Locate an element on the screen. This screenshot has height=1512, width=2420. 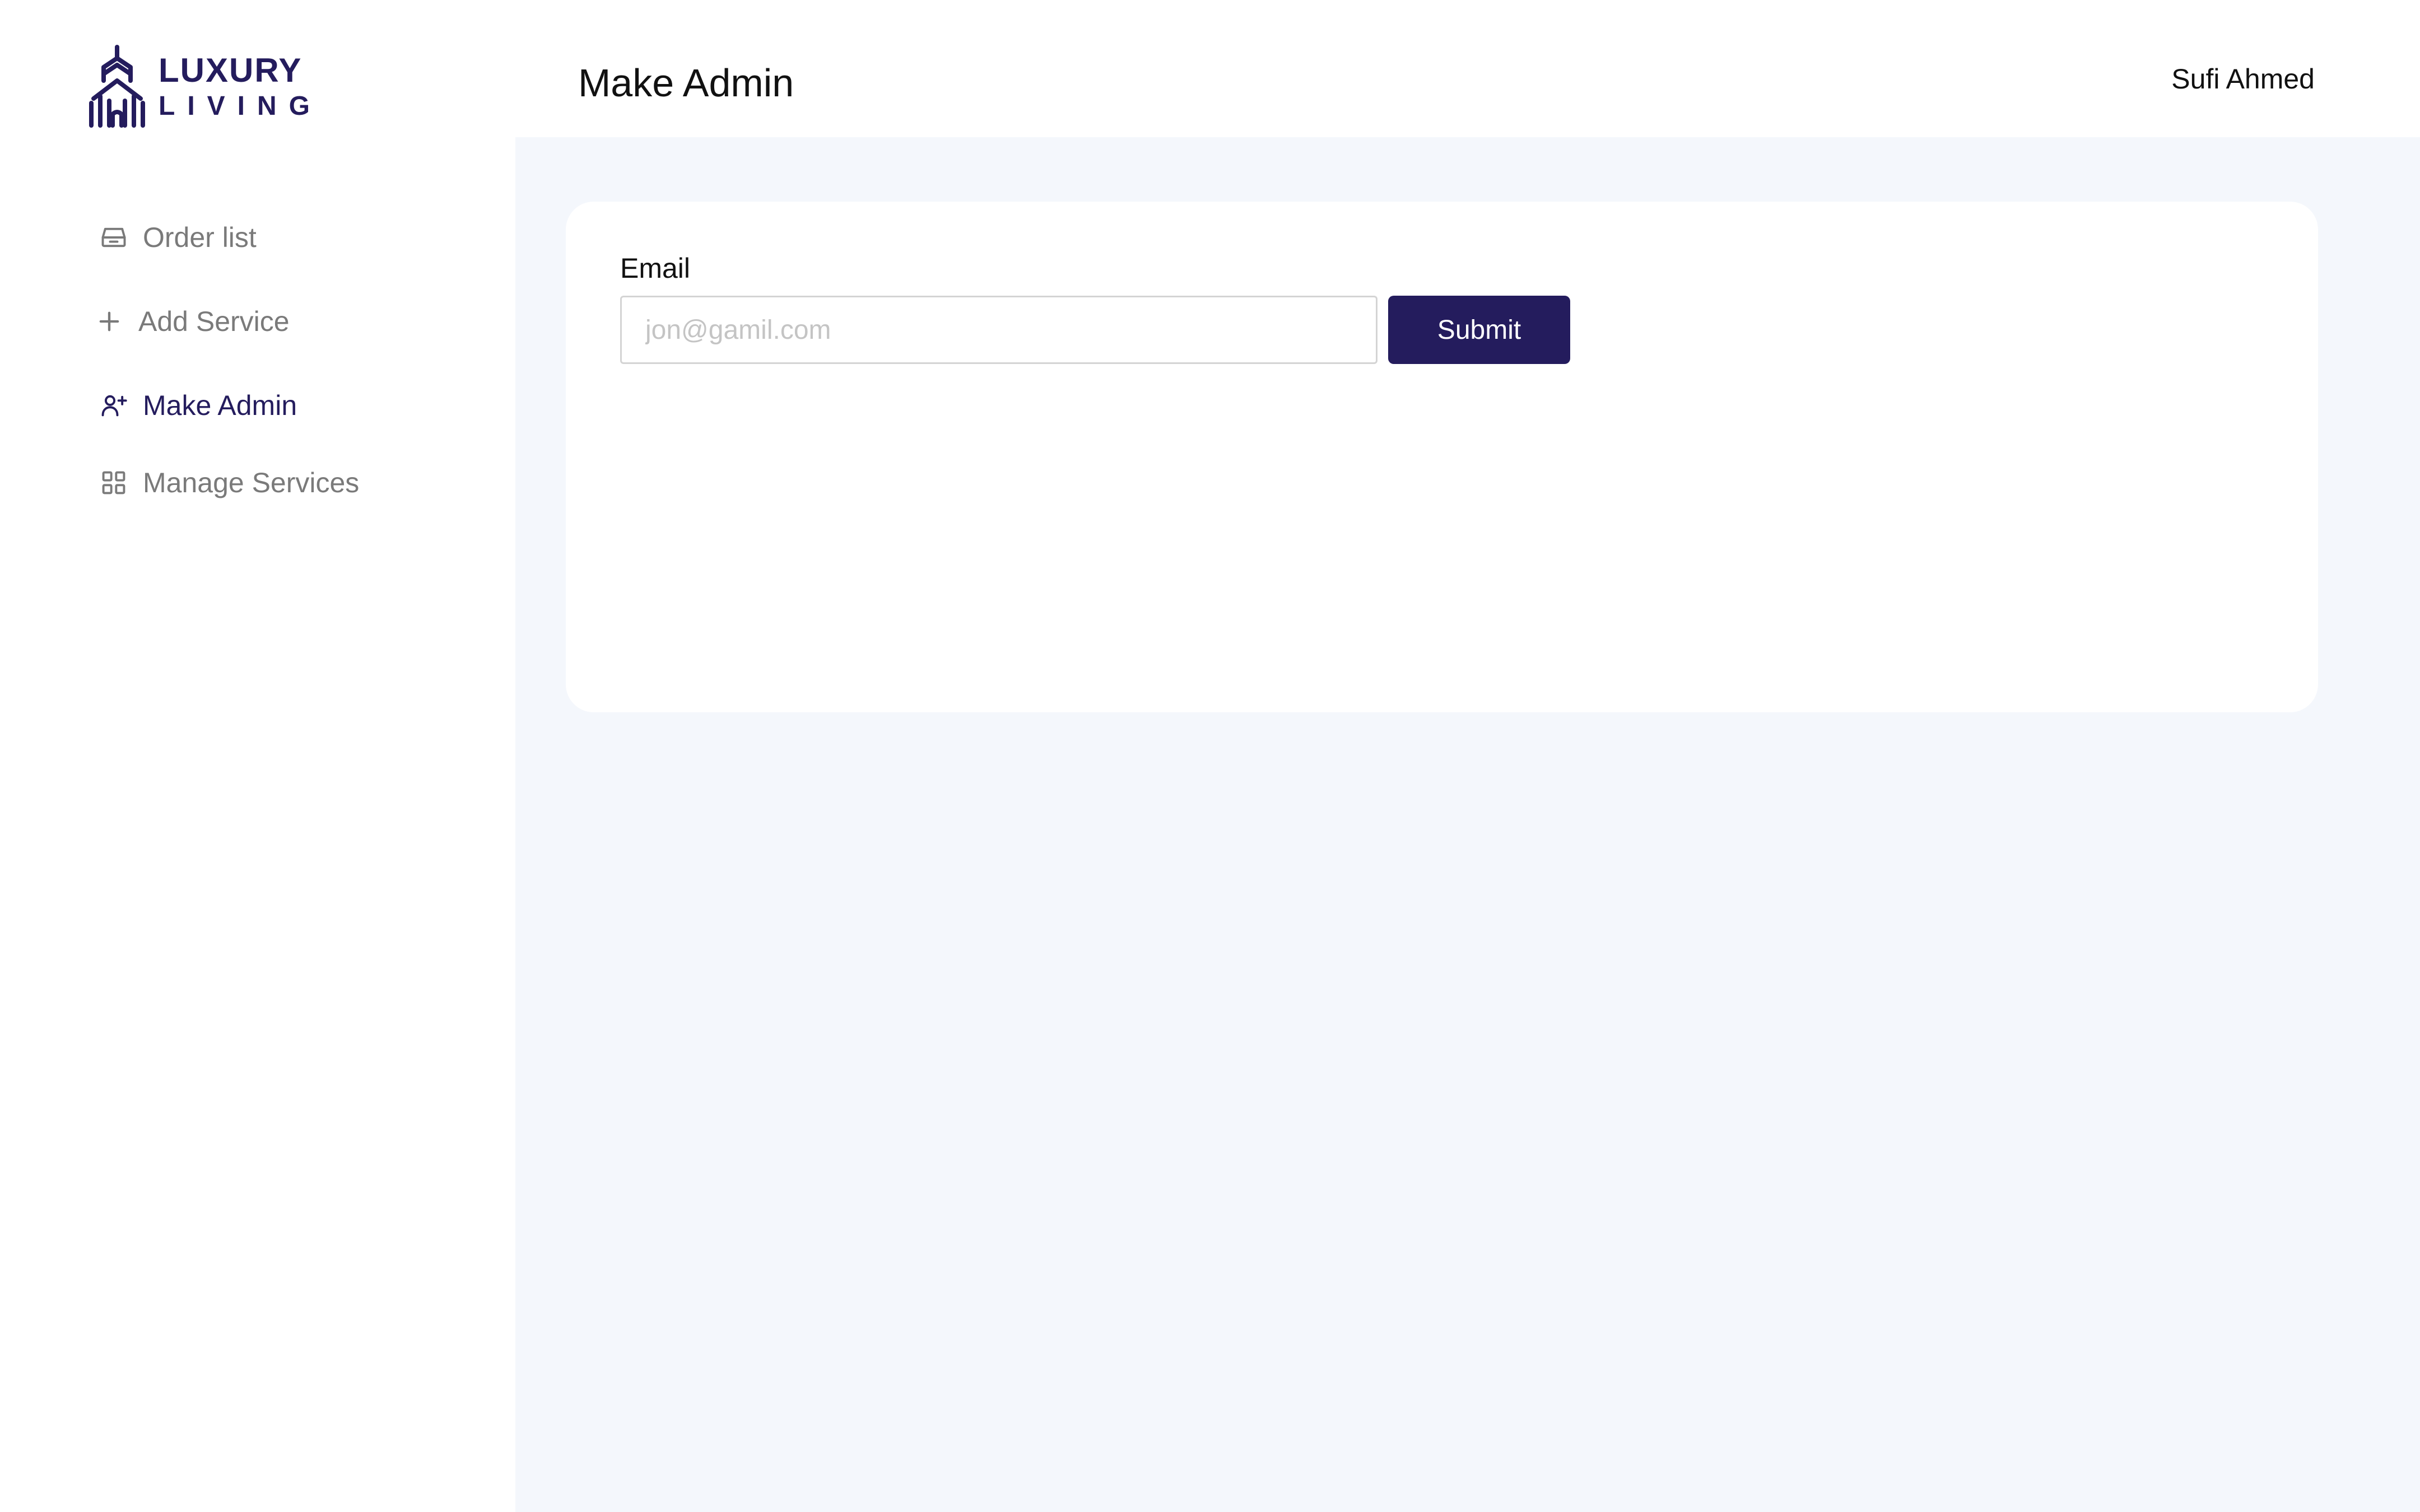
email-label: Email is located at coordinates (656, 269).